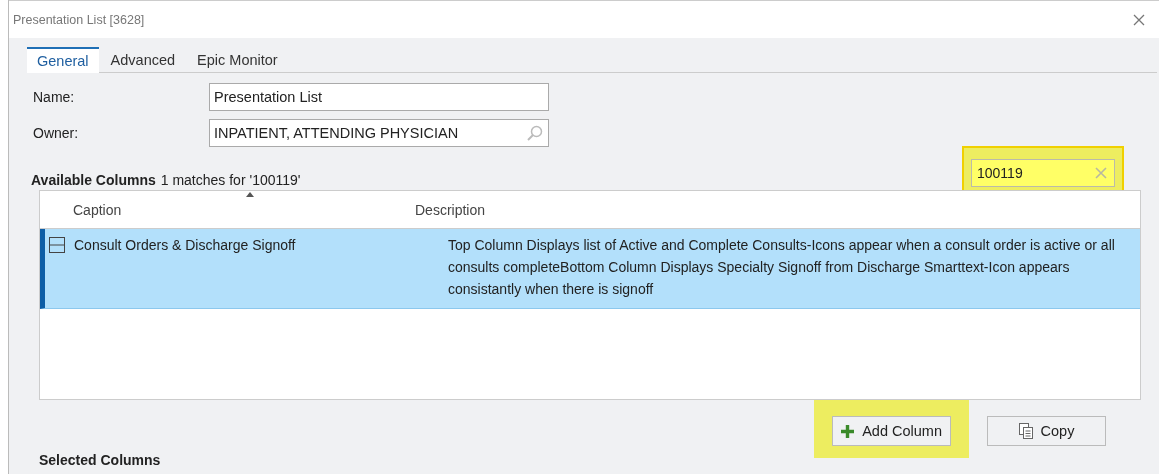 This screenshot has width=1159, height=474. Describe the element at coordinates (56, 133) in the screenshot. I see `field-label: Owner:` at that location.